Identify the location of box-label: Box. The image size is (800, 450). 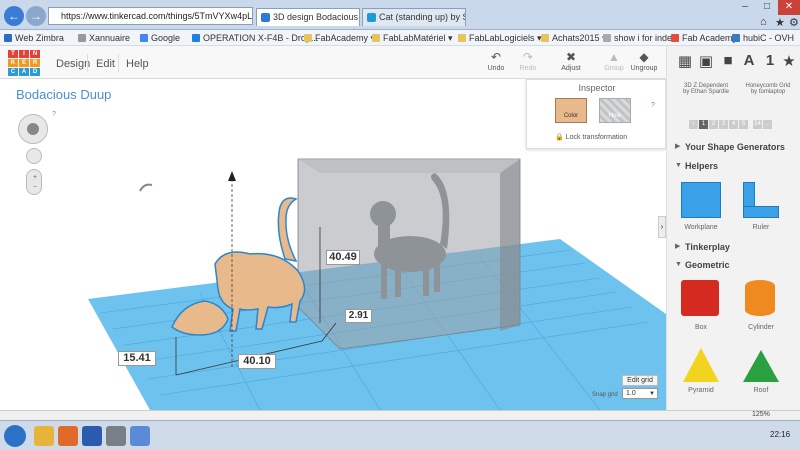
(701, 327).